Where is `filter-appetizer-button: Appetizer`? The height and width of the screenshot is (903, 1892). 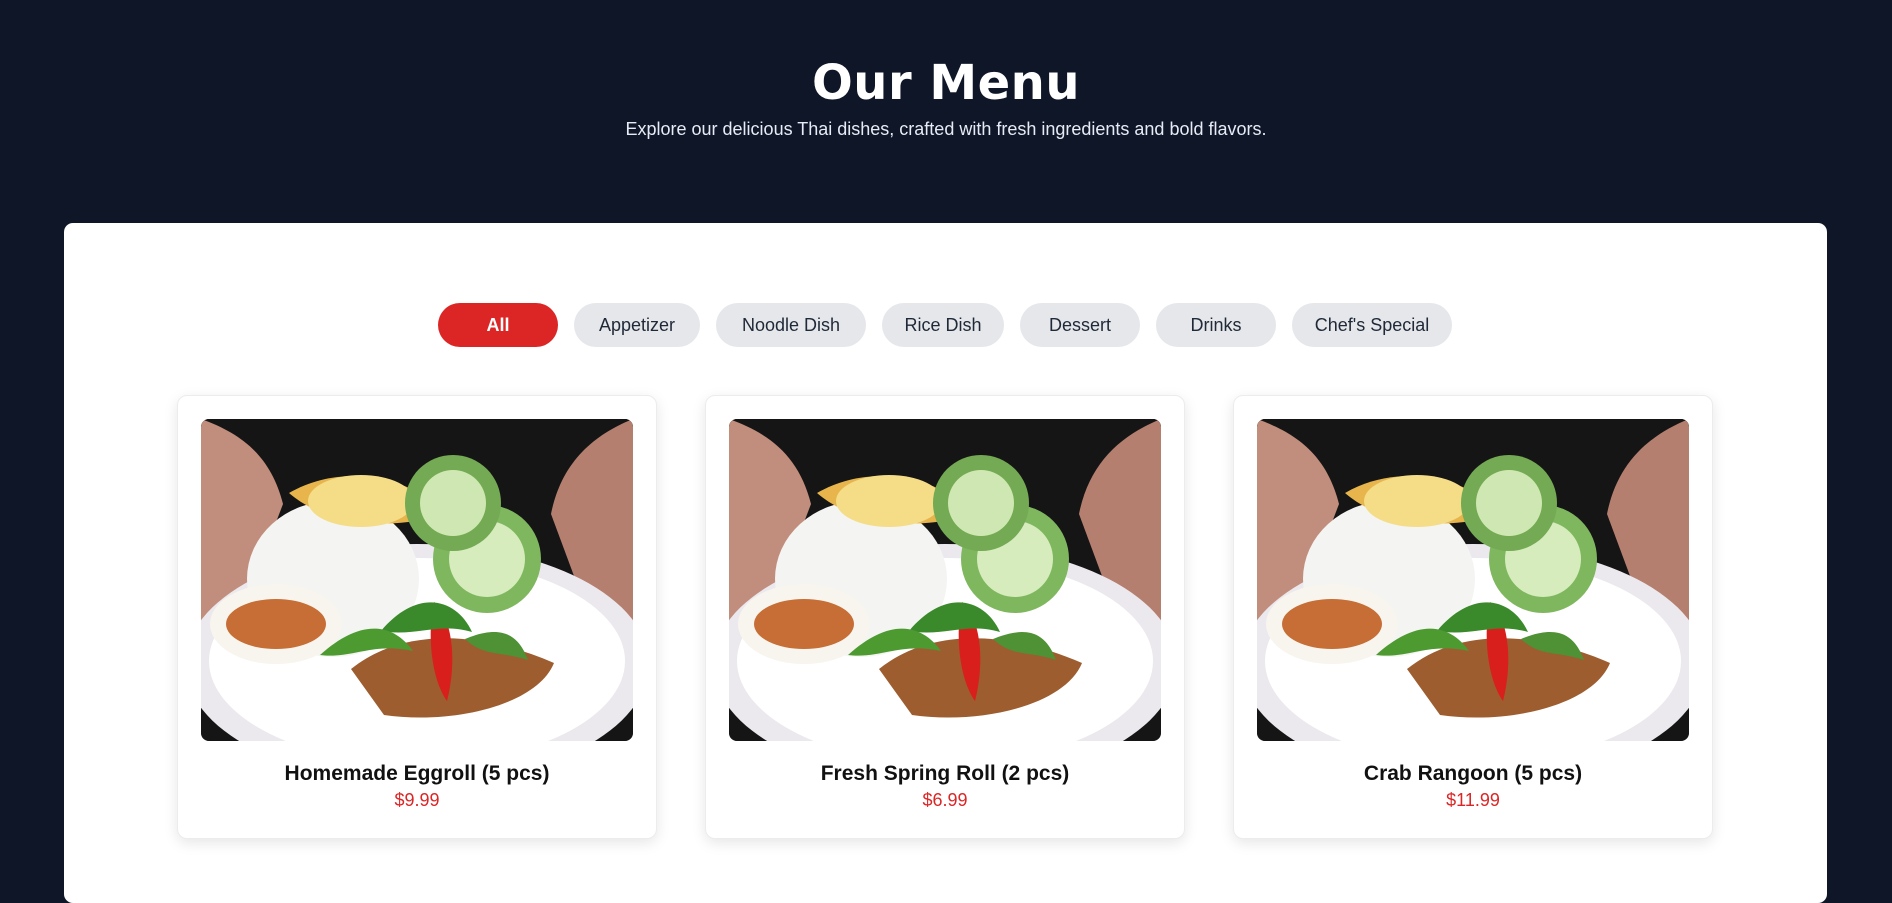 filter-appetizer-button: Appetizer is located at coordinates (637, 325).